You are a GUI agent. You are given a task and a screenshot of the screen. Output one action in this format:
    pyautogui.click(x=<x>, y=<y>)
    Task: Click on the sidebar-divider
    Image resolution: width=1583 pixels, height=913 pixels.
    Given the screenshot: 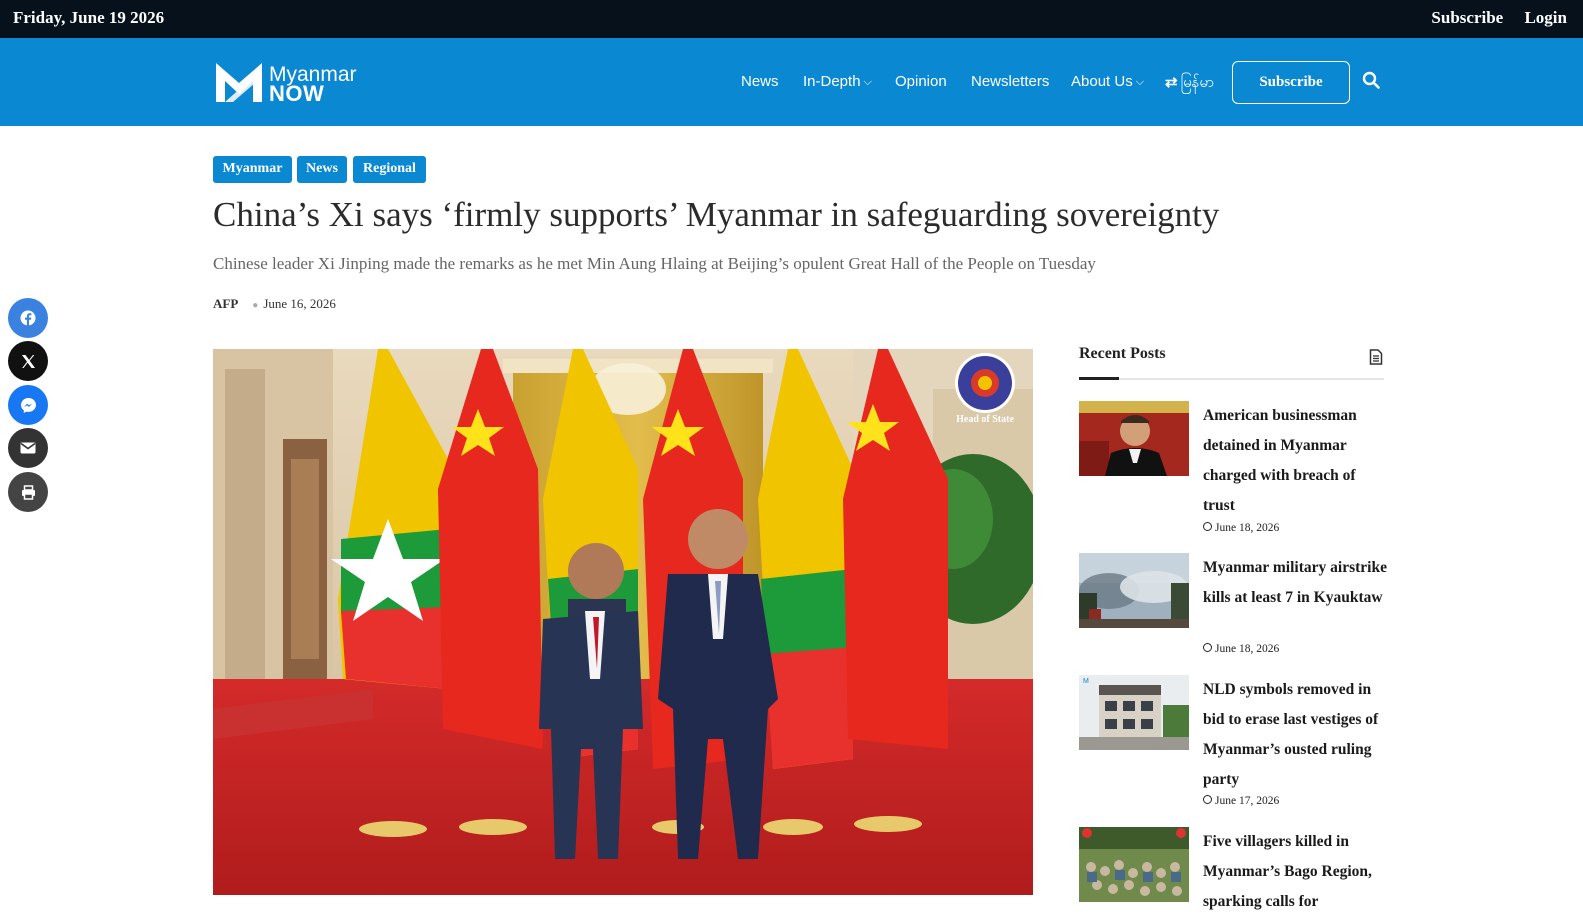 What is the action you would take?
    pyautogui.click(x=1231, y=379)
    